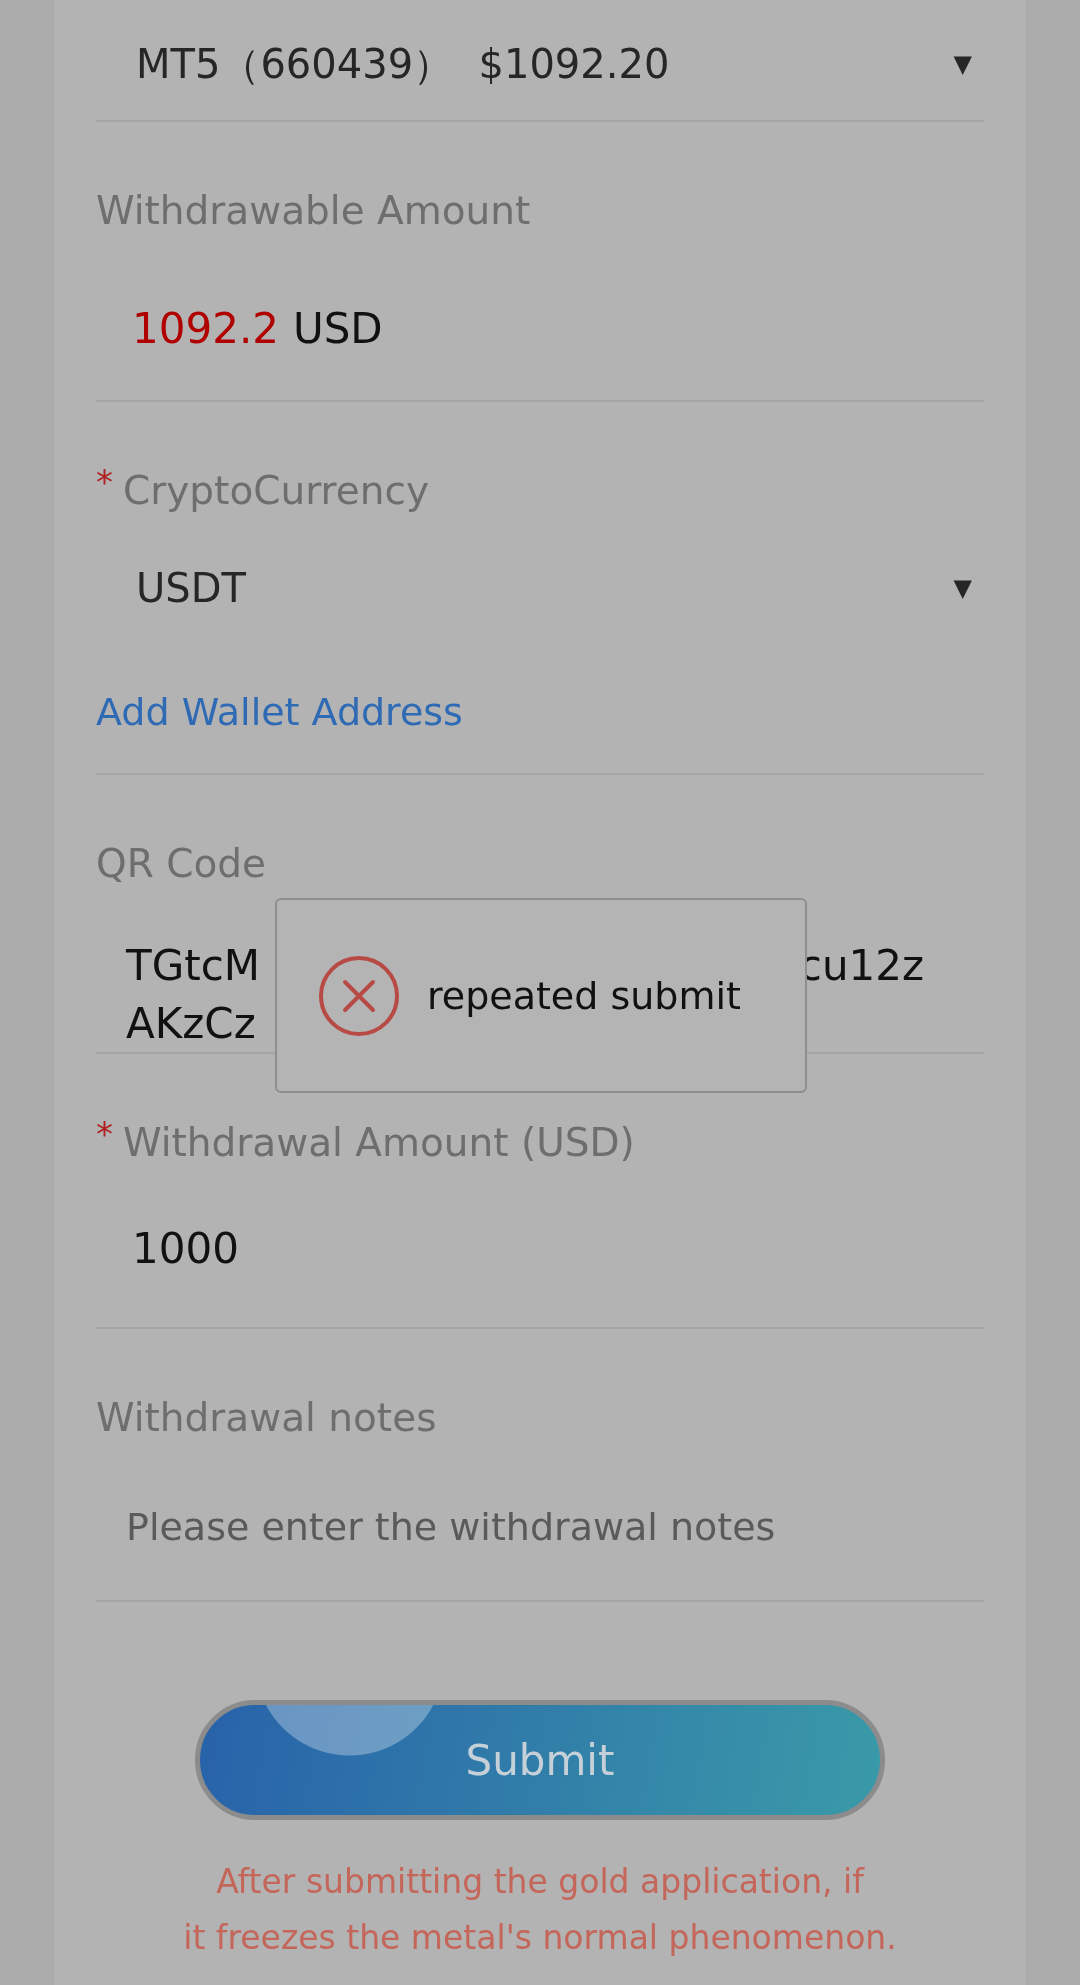 This screenshot has width=1080, height=1985. What do you see at coordinates (205, 328) in the screenshot?
I see `amount-value: 1092.2` at bounding box center [205, 328].